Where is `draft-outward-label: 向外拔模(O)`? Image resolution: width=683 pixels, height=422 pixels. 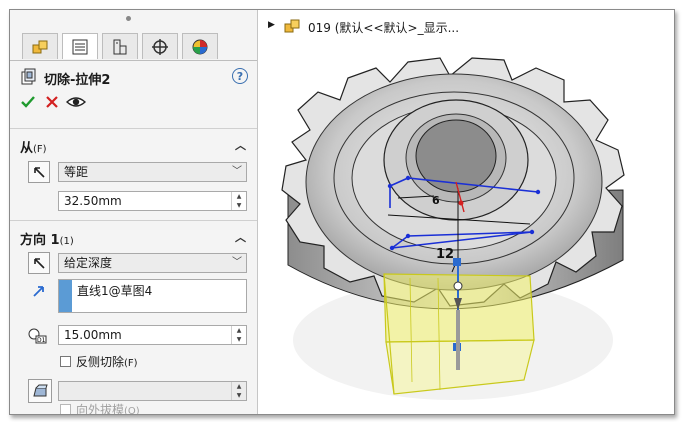 draft-outward-label: 向外拔模(O) is located at coordinates (108, 407).